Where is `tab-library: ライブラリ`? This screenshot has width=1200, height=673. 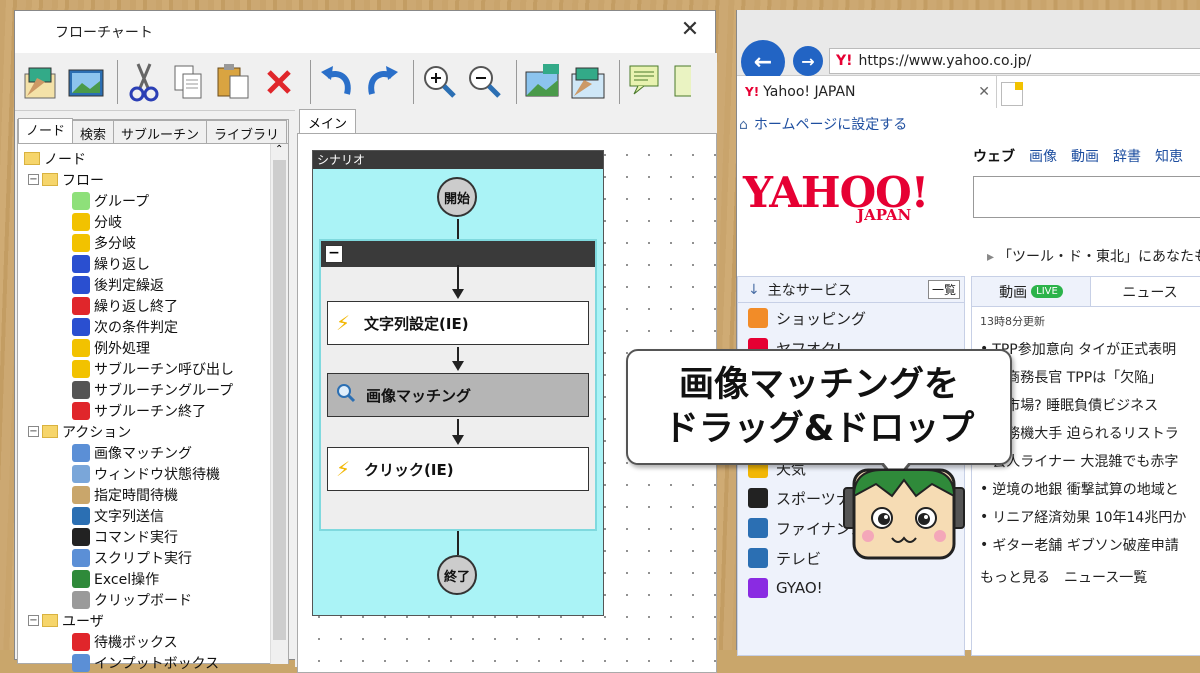 tab-library: ライブラリ is located at coordinates (247, 131).